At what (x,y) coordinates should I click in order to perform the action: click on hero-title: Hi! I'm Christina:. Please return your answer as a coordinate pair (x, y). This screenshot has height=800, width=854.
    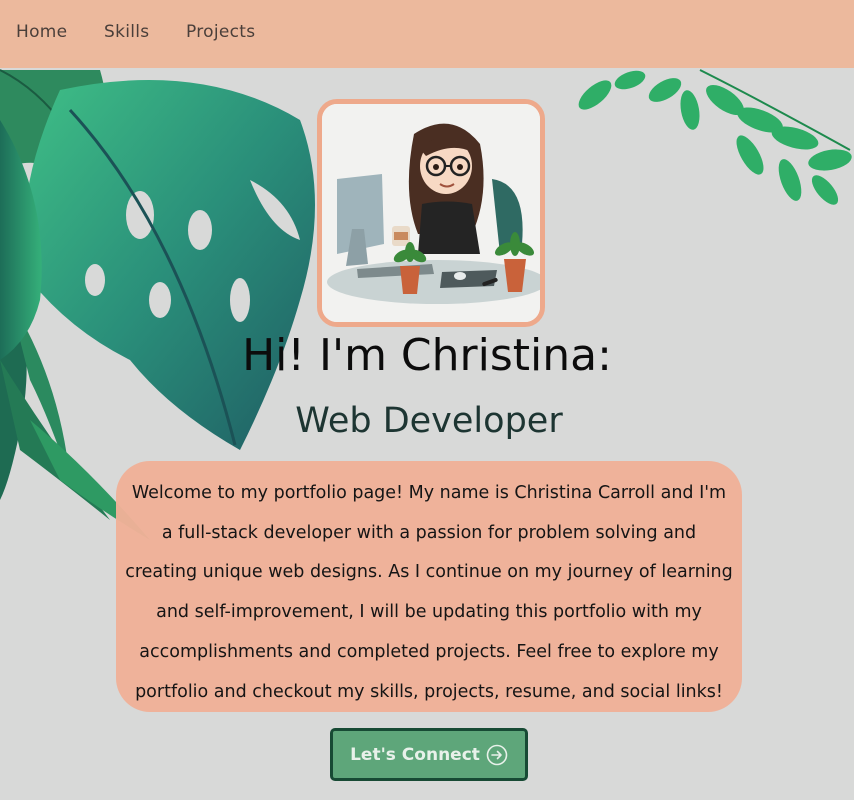
    Looking at the image, I should click on (427, 355).